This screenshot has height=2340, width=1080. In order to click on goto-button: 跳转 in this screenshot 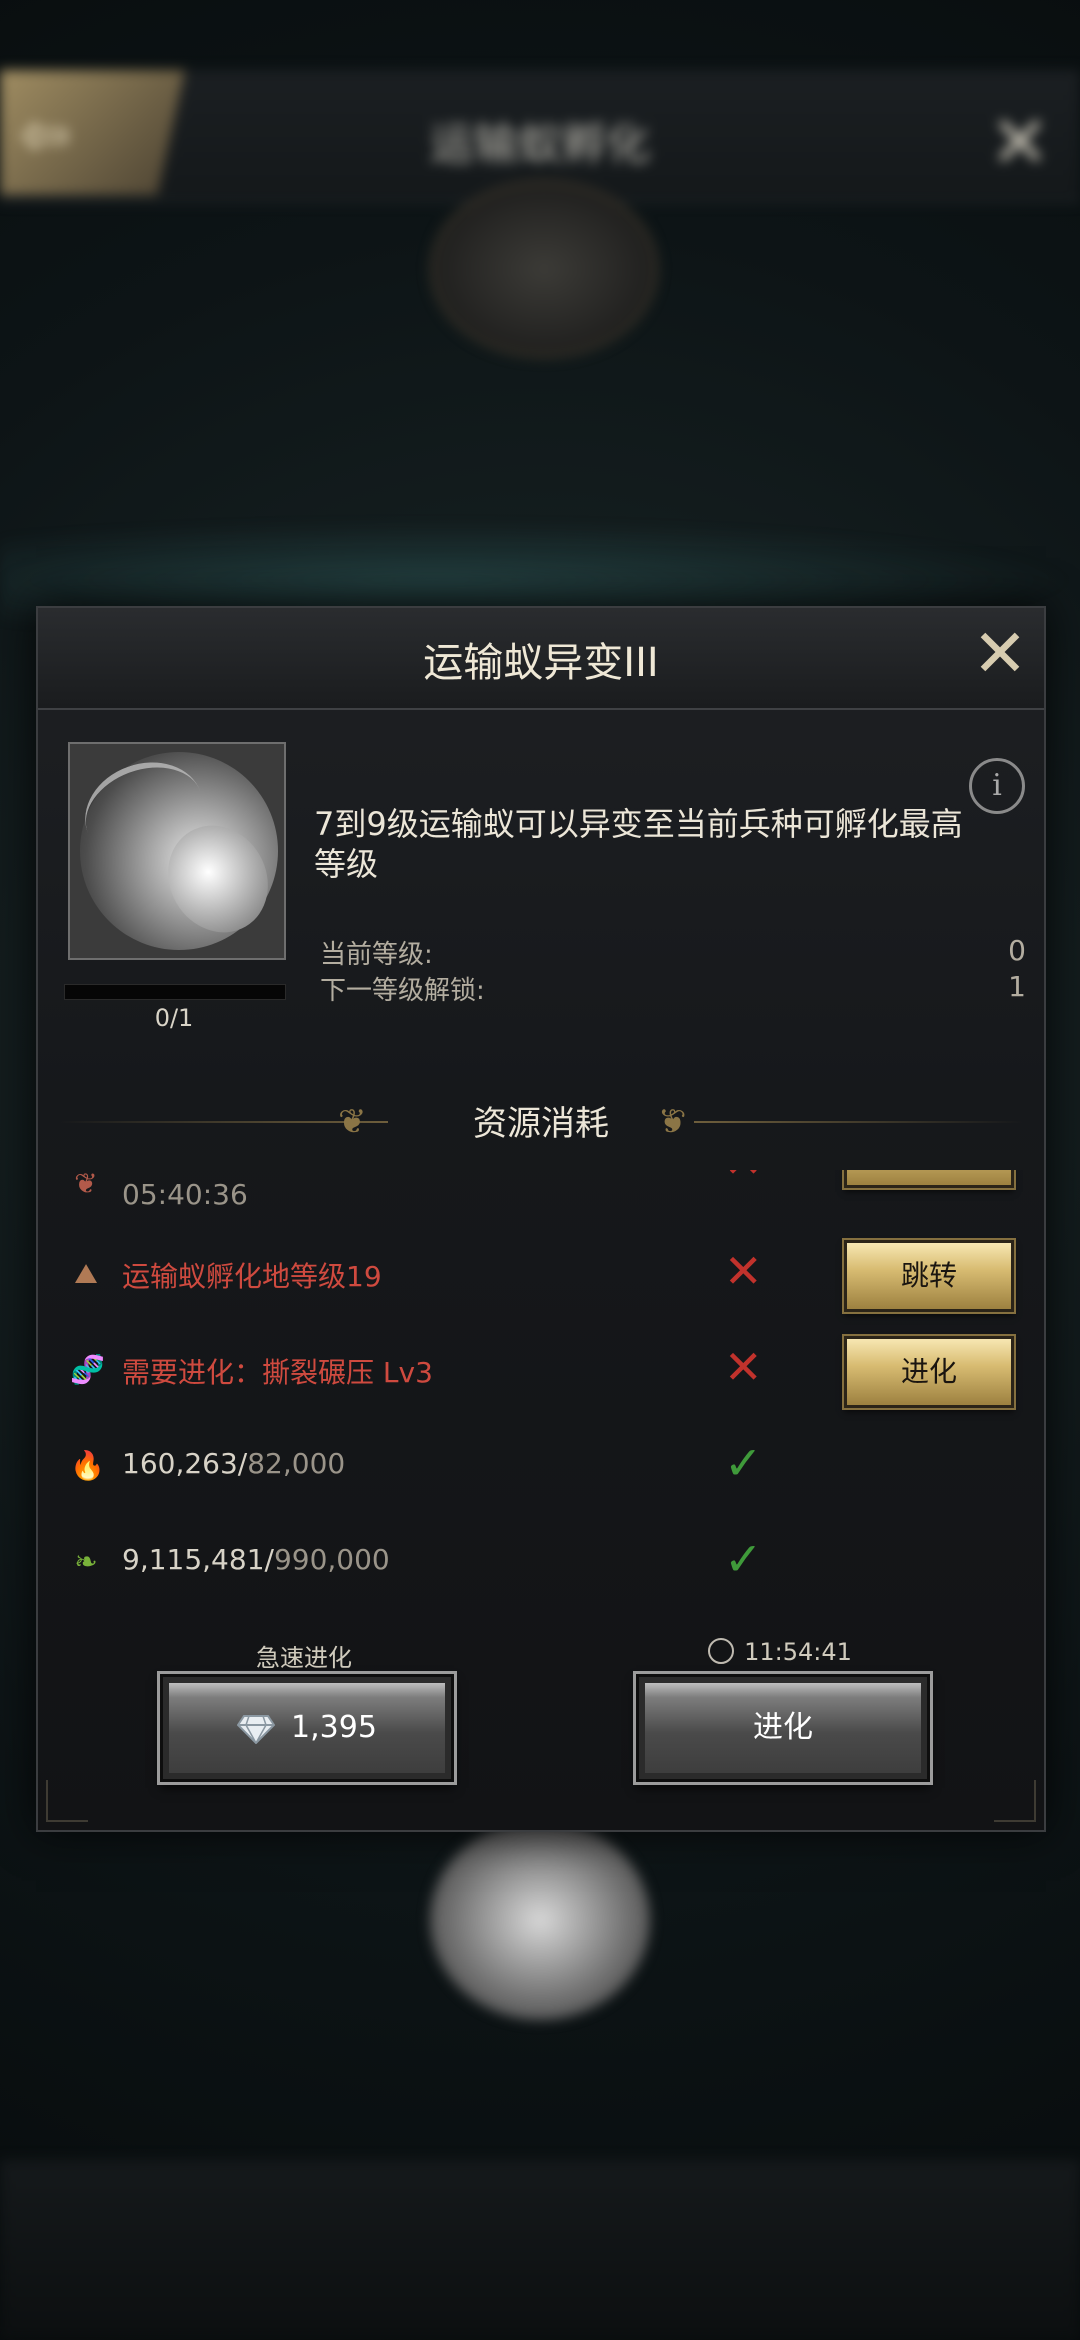, I will do `click(929, 1276)`.